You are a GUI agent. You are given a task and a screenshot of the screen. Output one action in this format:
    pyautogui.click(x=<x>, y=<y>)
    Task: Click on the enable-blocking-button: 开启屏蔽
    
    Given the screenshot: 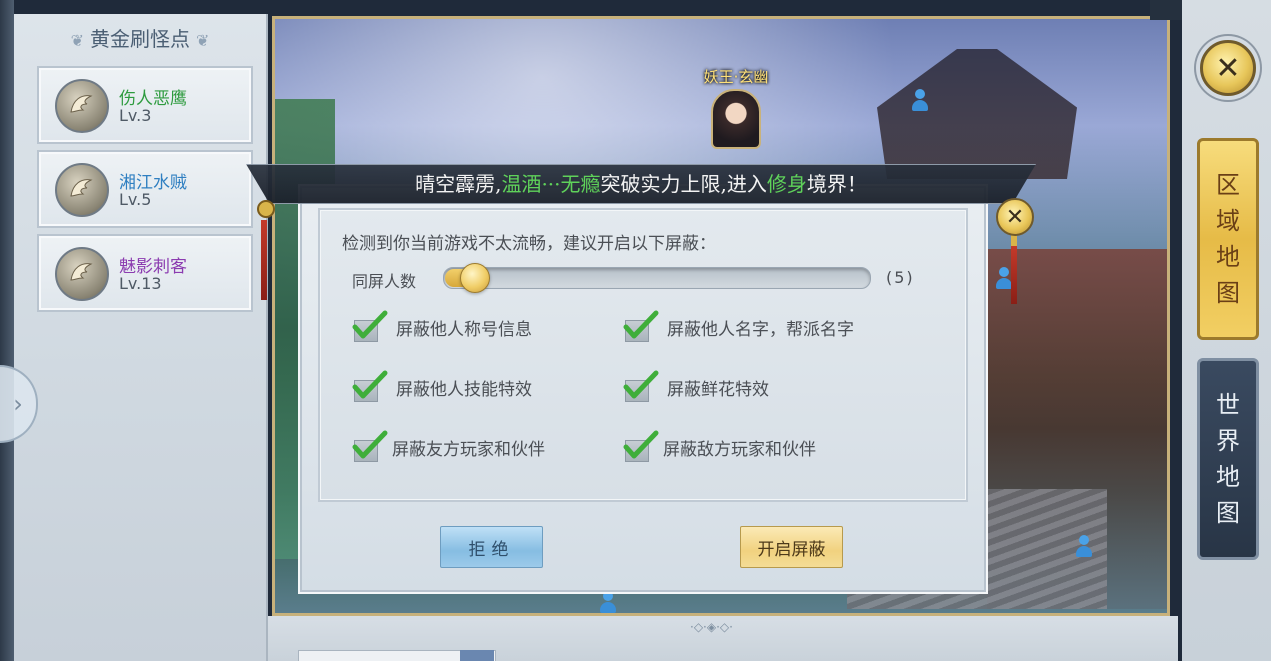 What is the action you would take?
    pyautogui.click(x=791, y=547)
    